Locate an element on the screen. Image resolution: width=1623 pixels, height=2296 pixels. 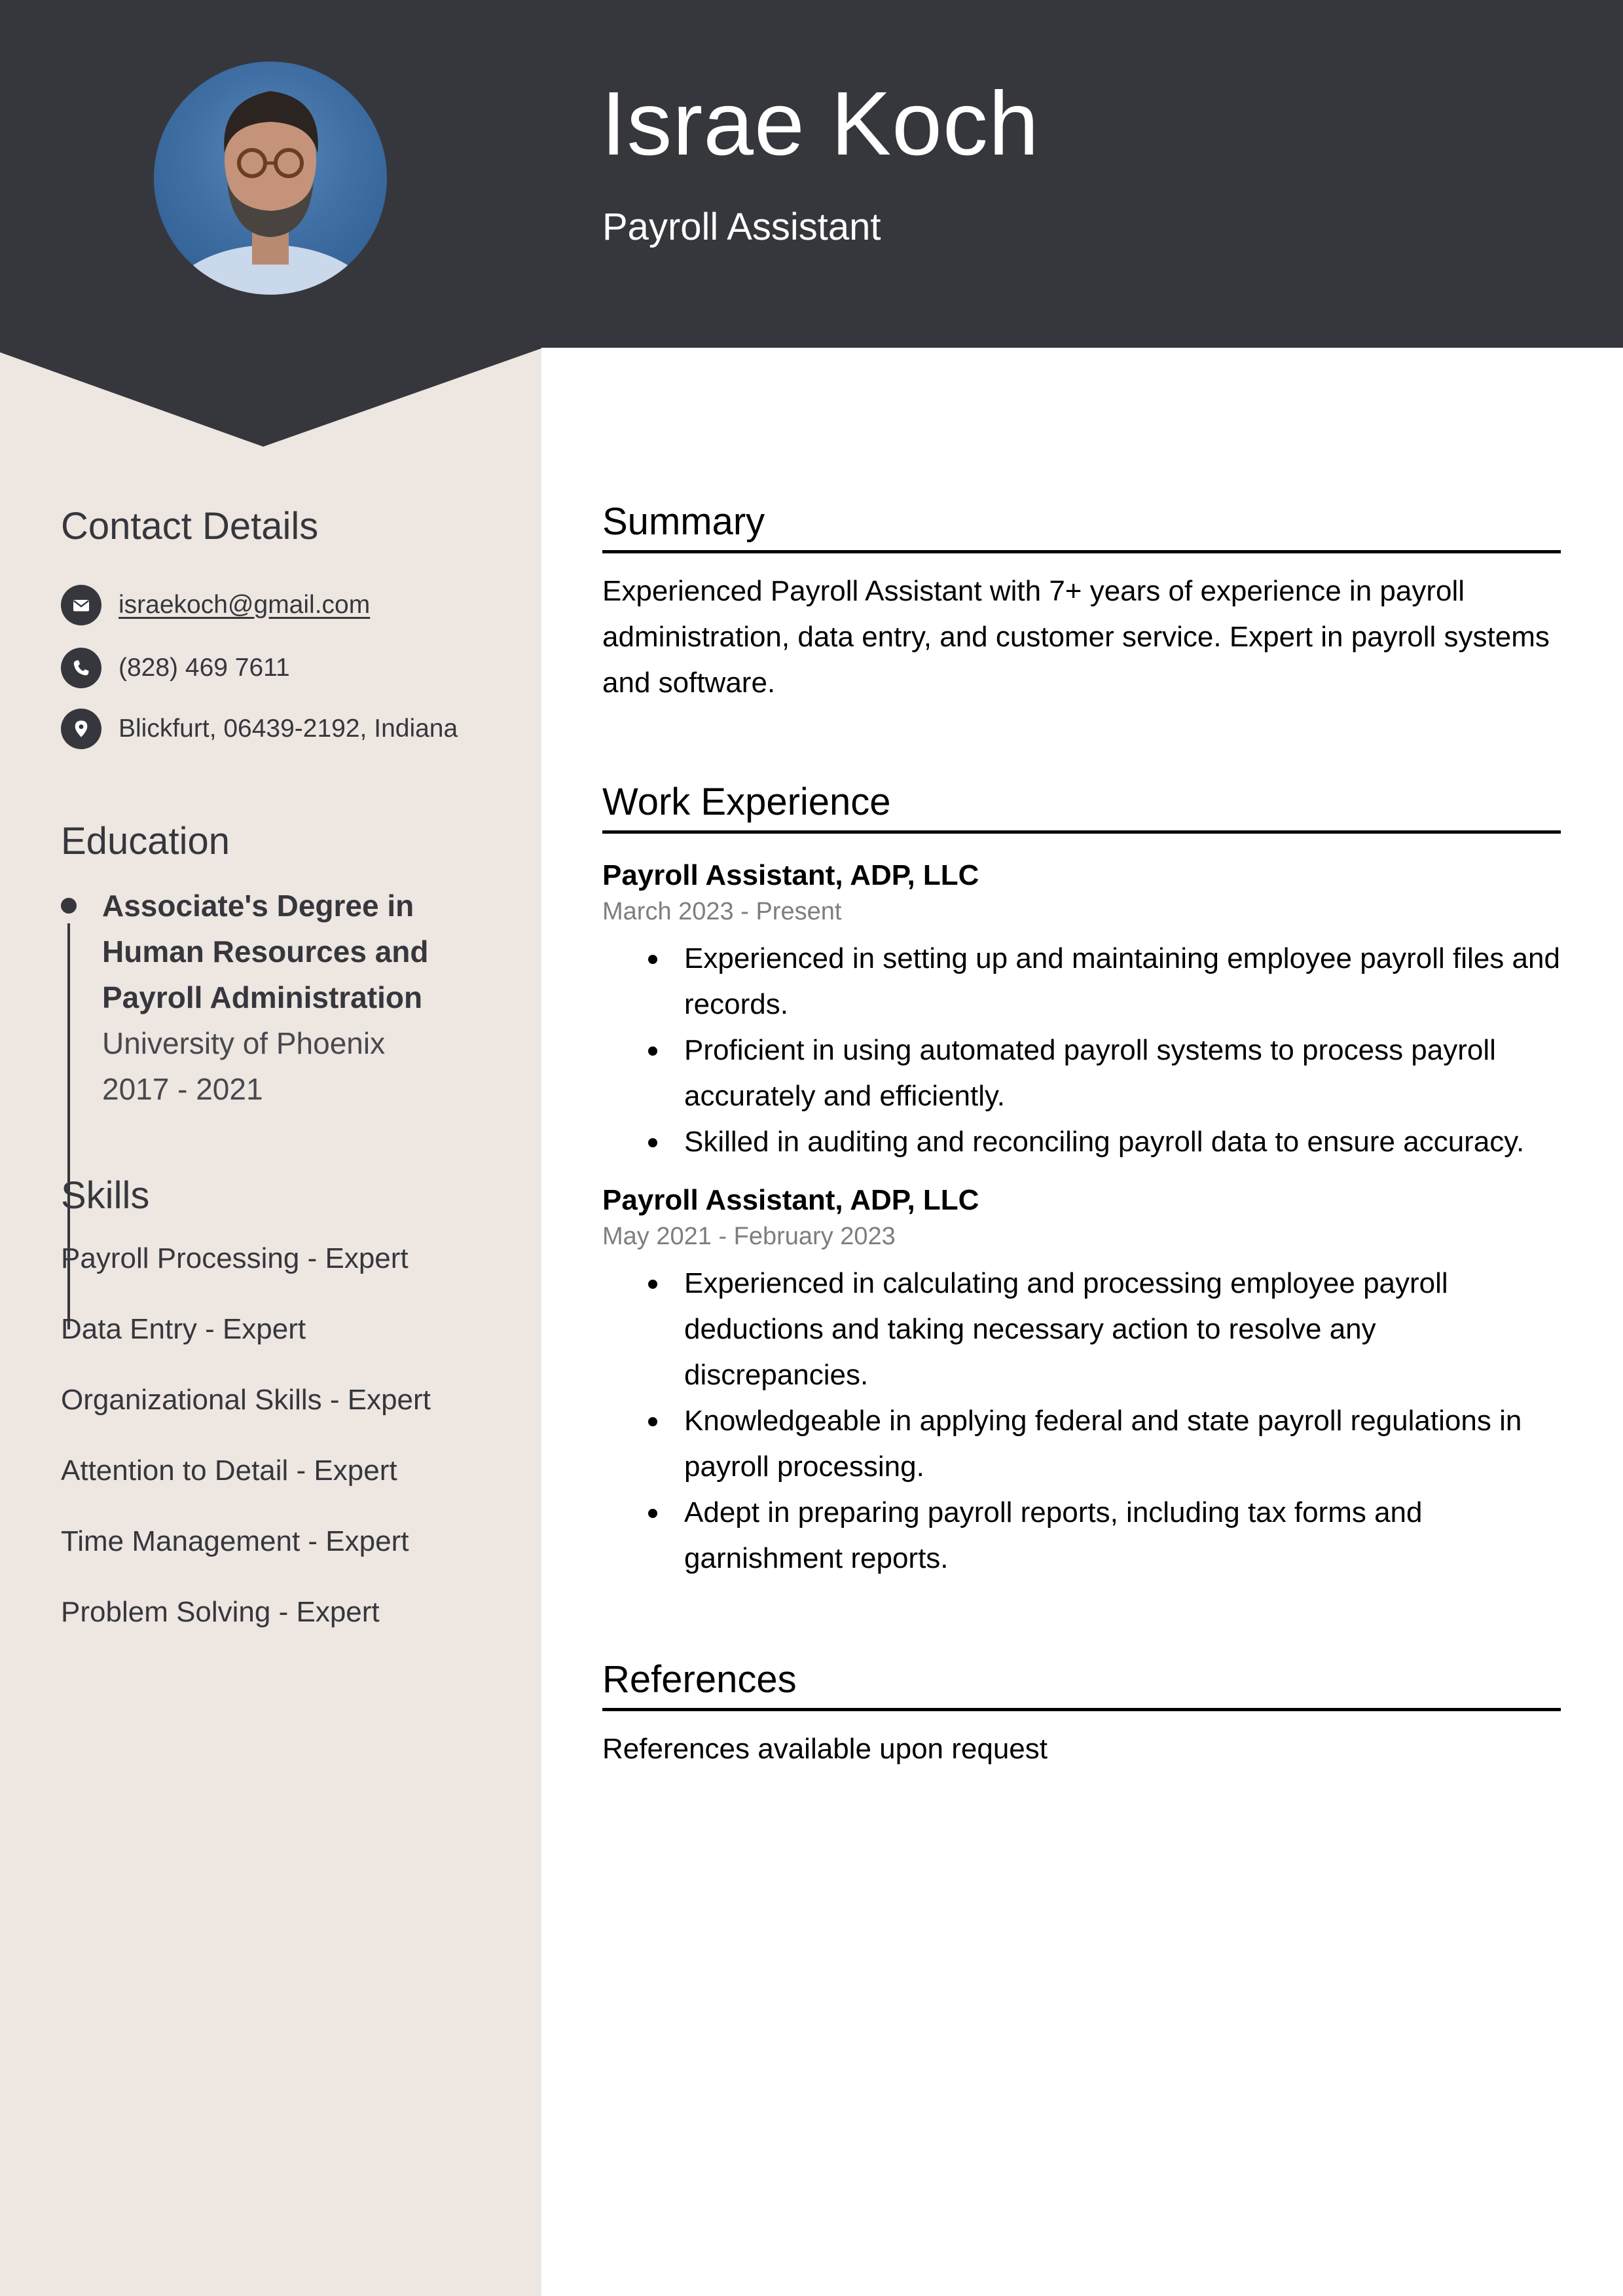
contact-email: israekoch@gmail.com is located at coordinates (215, 605).